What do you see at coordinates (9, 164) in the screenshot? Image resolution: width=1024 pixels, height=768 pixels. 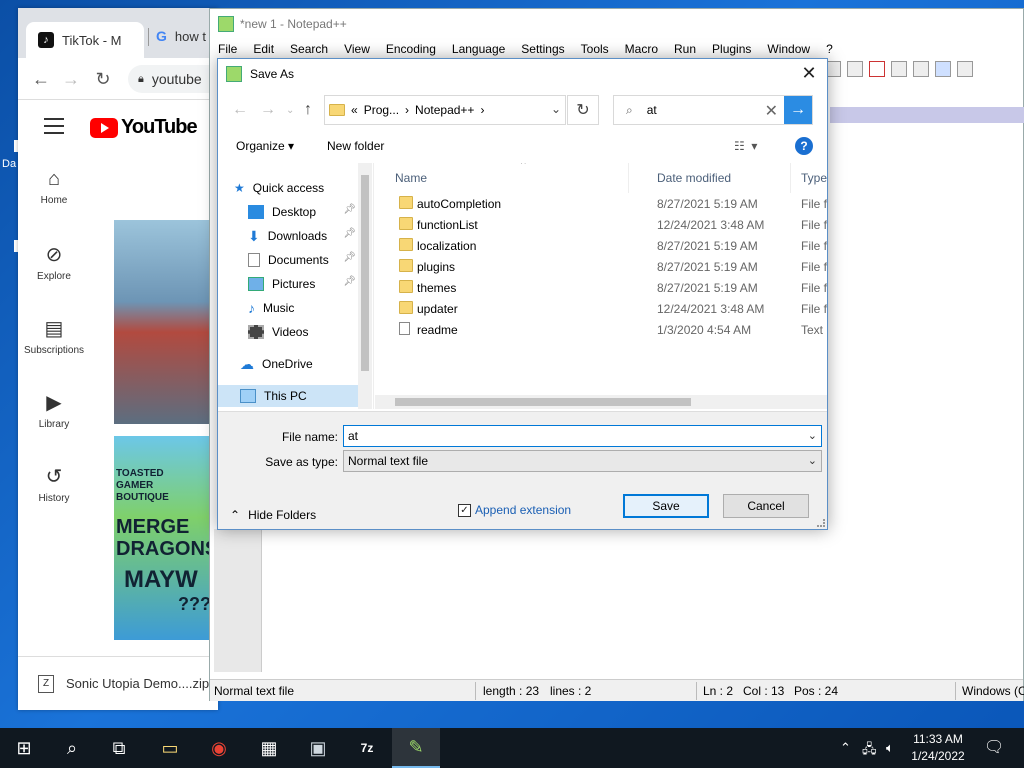 I see `desktop-icon-label: Da` at bounding box center [9, 164].